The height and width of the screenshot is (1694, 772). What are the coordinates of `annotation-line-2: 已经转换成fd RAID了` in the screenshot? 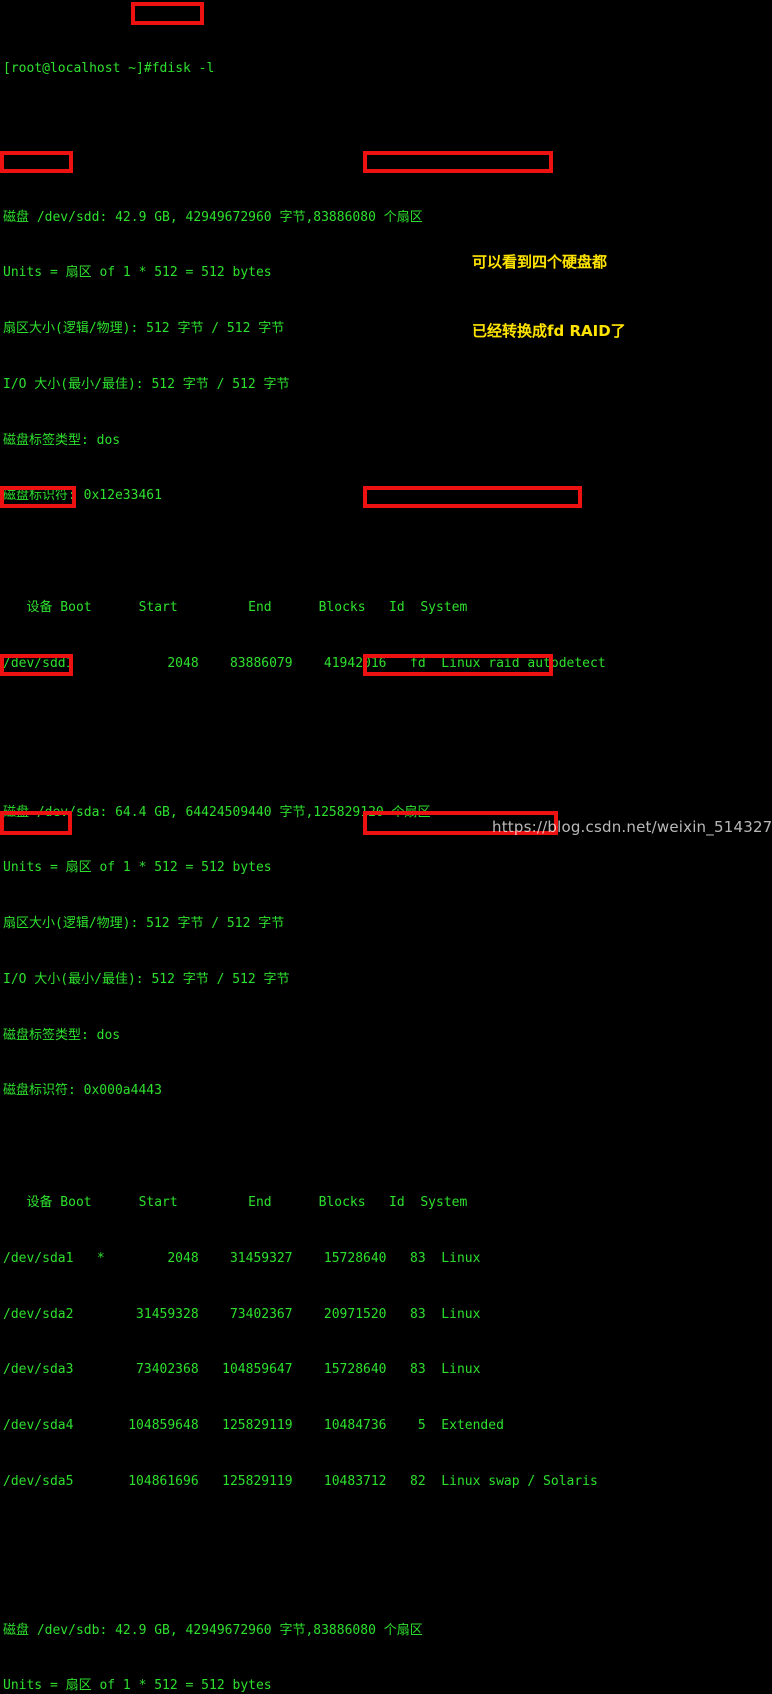 It's located at (549, 331).